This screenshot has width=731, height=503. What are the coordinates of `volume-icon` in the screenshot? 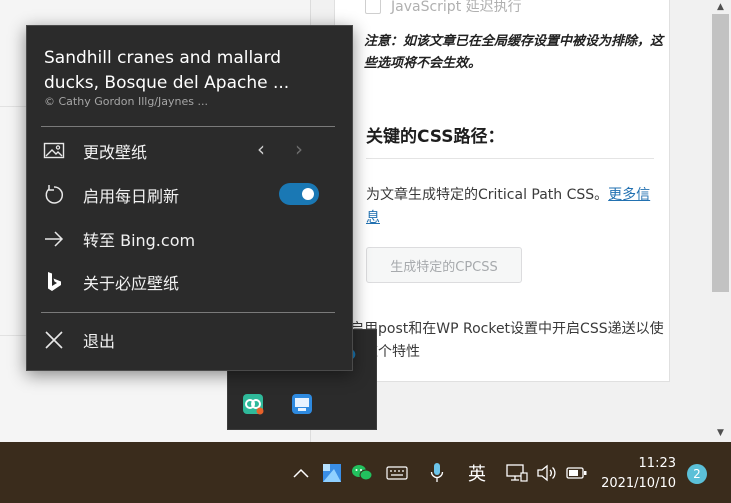 It's located at (547, 473).